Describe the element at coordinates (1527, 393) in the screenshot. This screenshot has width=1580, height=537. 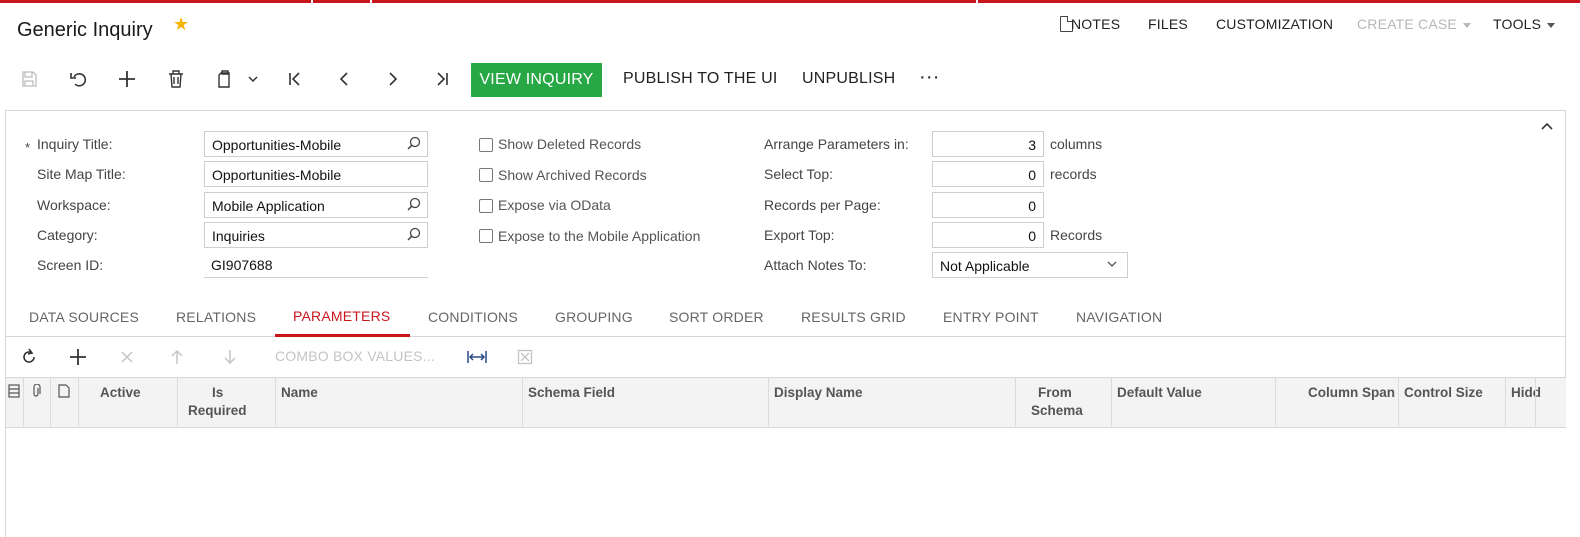
I see `col-hidden: Hidd` at that location.